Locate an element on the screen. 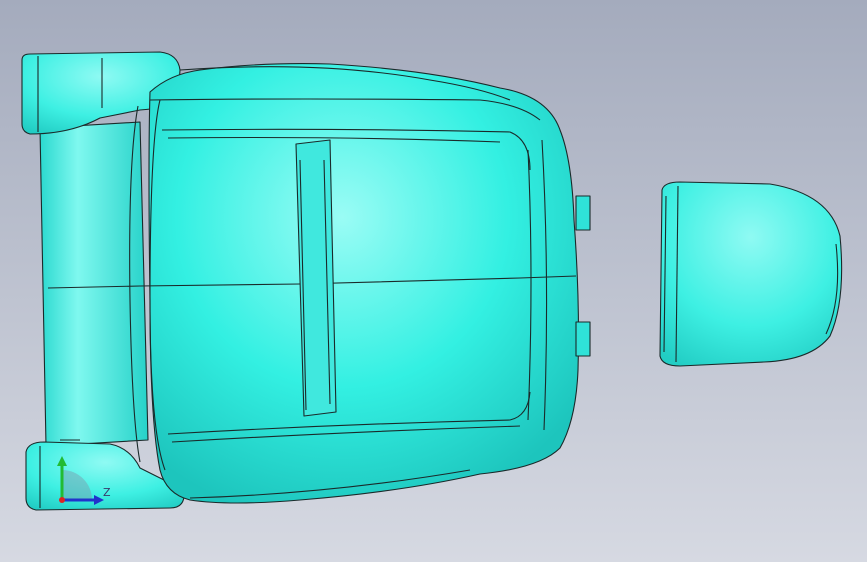 Image resolution: width=867 pixels, height=562 pixels. mount-tab-upper is located at coordinates (583, 213).